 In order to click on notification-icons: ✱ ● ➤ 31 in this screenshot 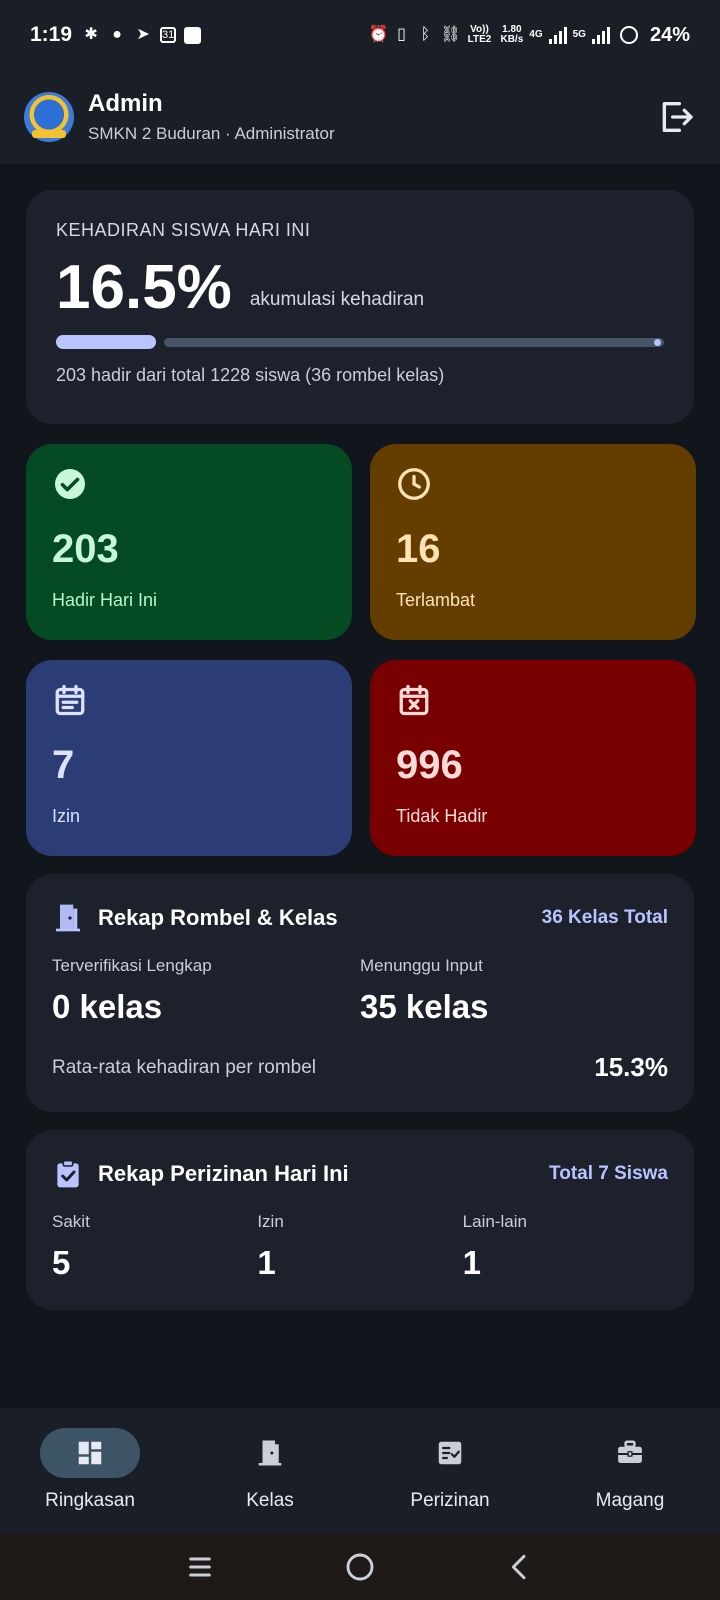, I will do `click(142, 35)`.